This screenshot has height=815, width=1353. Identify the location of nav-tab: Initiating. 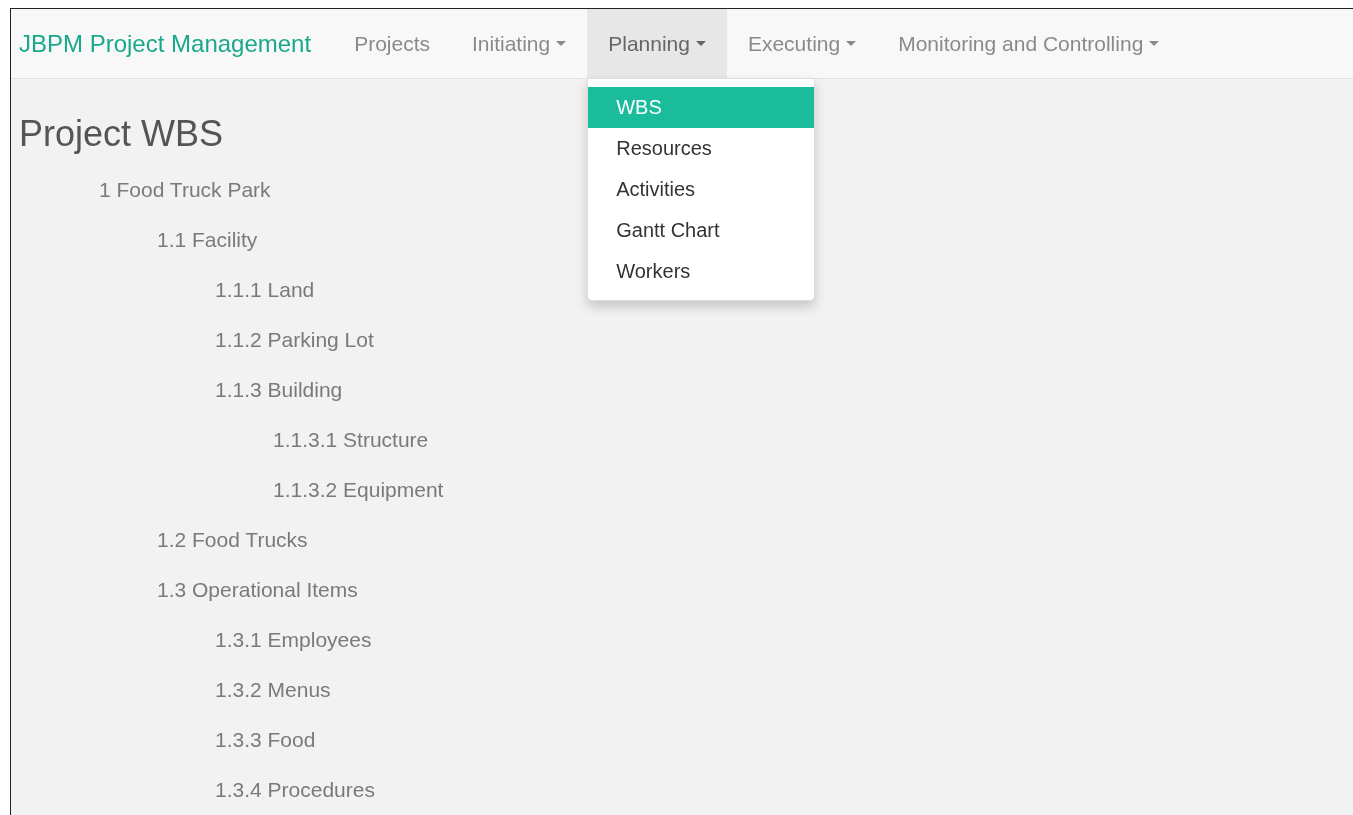
(519, 43).